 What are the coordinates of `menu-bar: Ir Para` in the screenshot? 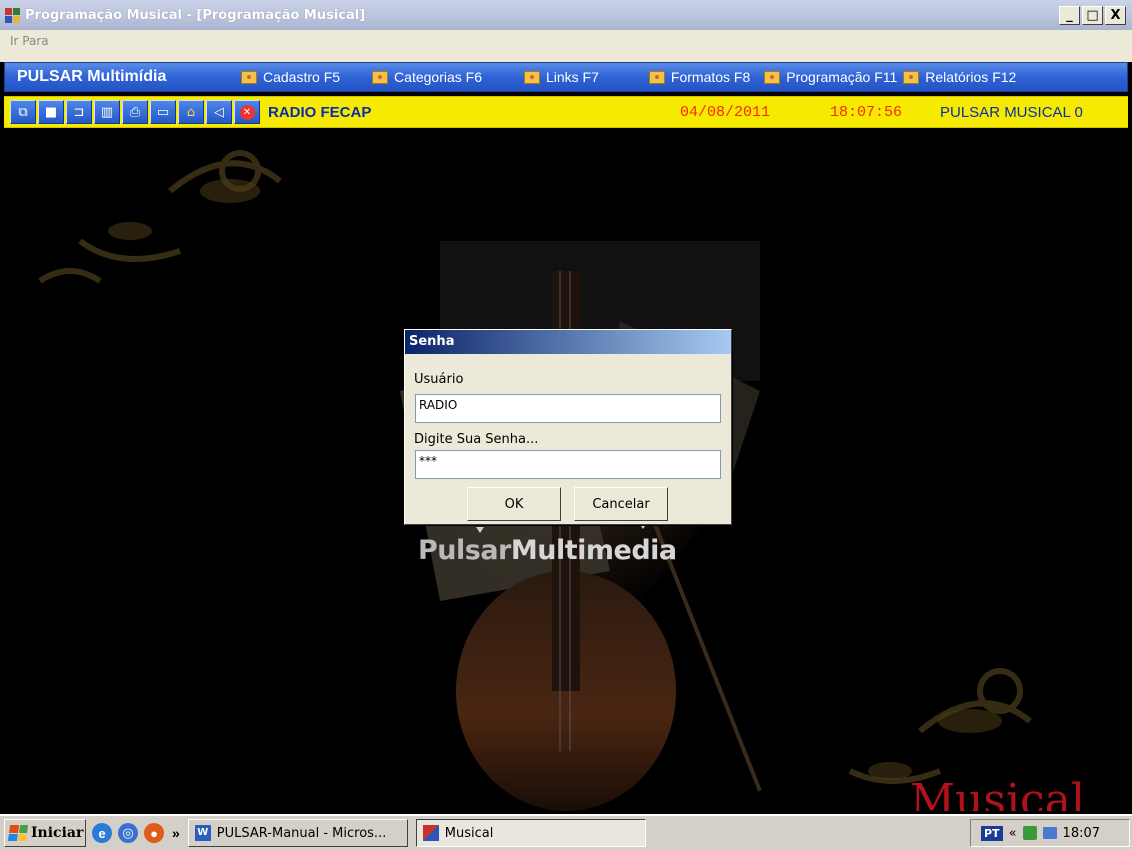 It's located at (566, 41).